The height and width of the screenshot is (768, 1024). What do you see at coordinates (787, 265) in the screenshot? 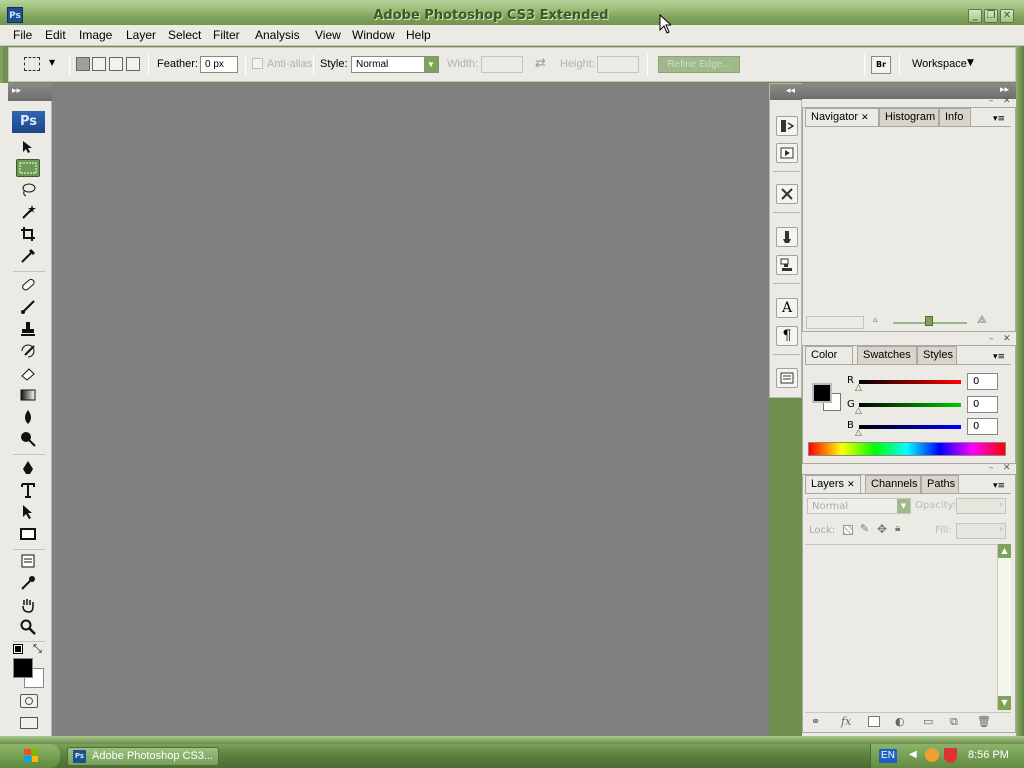
I see `clone-source-panel-icon` at bounding box center [787, 265].